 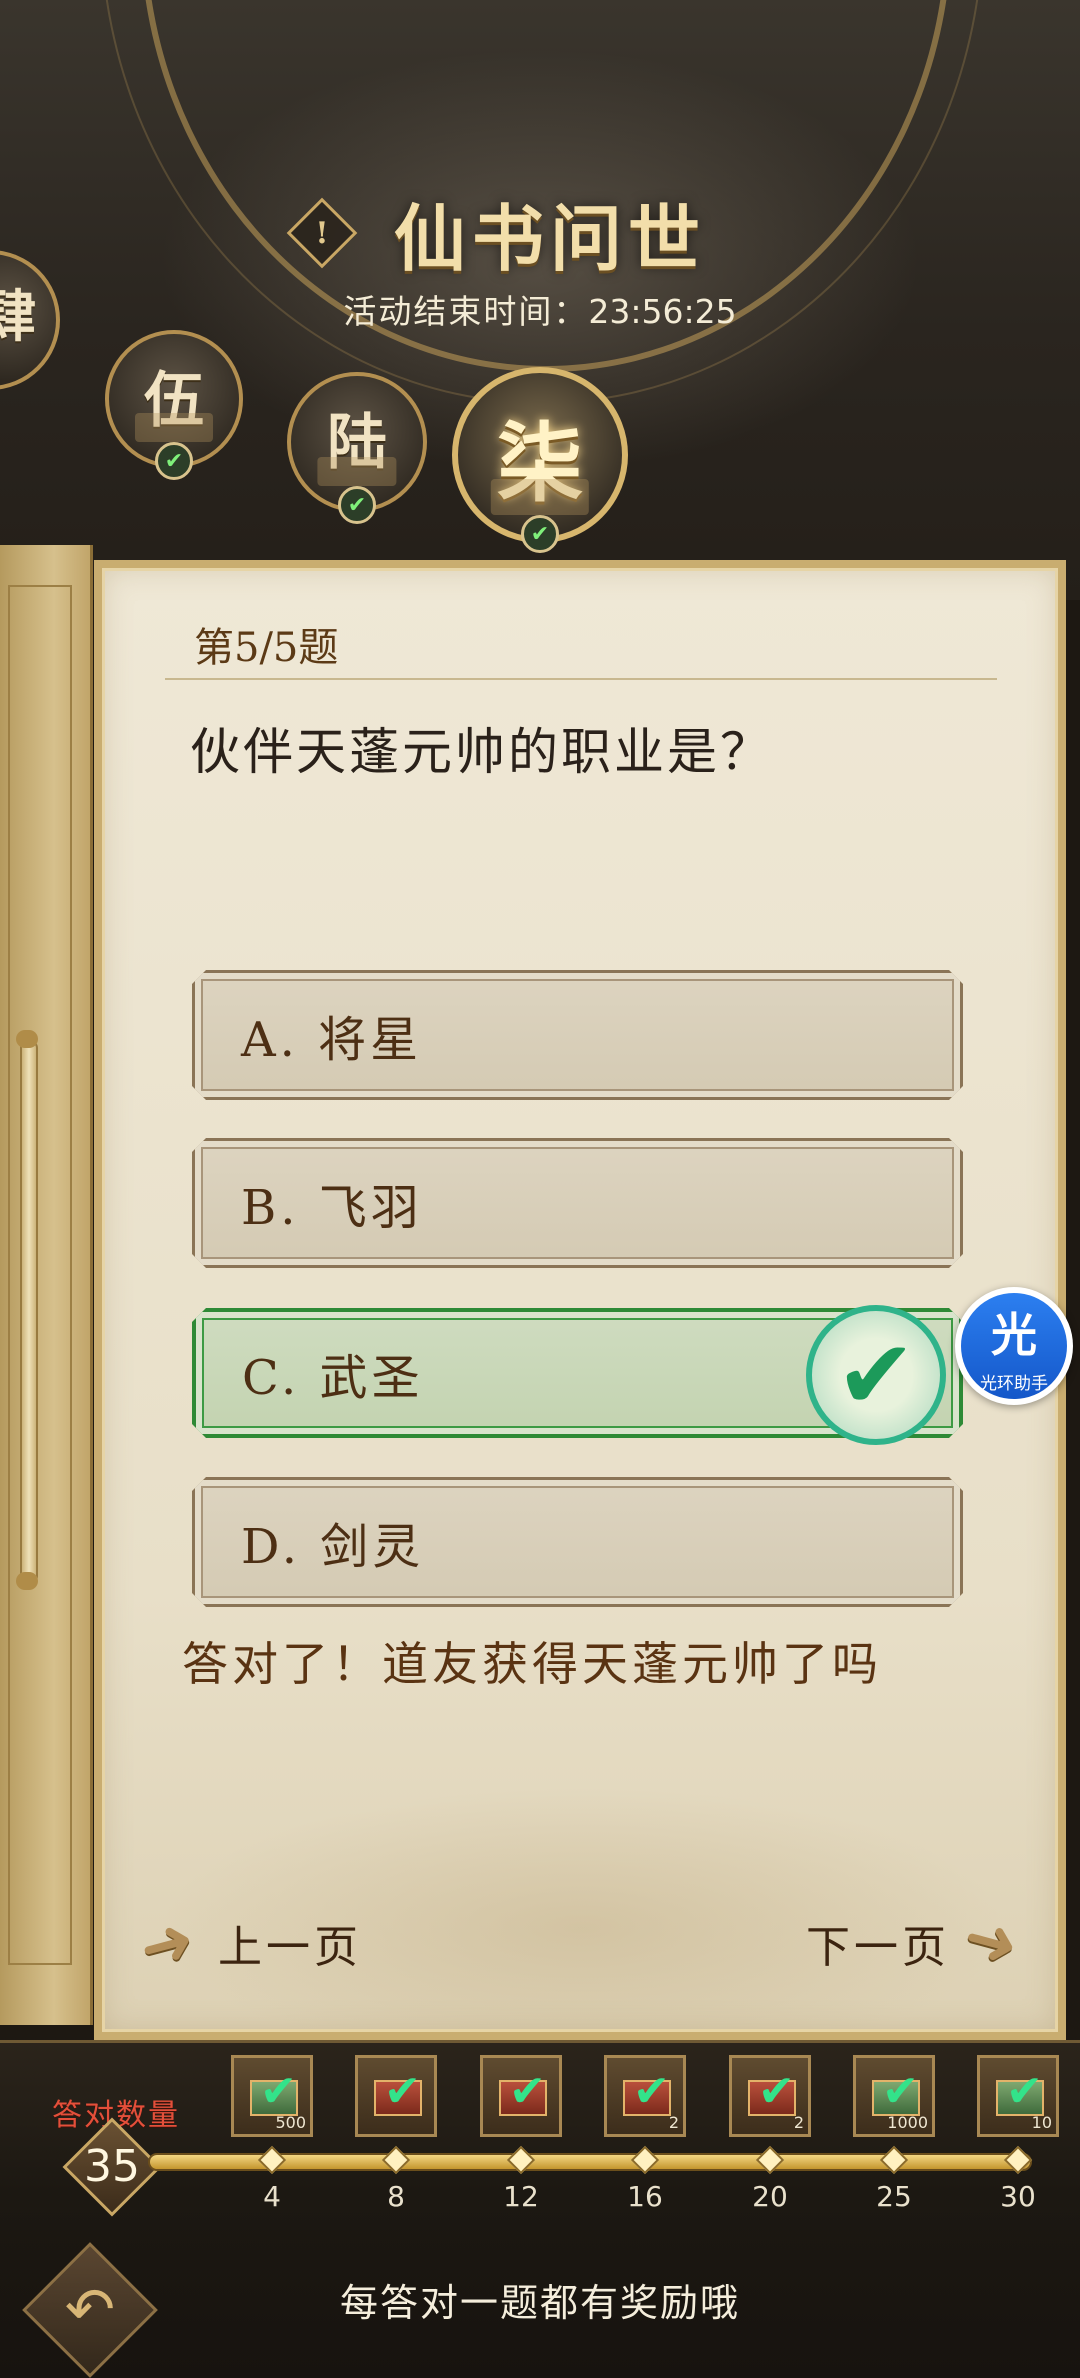 I want to click on reward-quantity: 1000, so click(x=907, y=2122).